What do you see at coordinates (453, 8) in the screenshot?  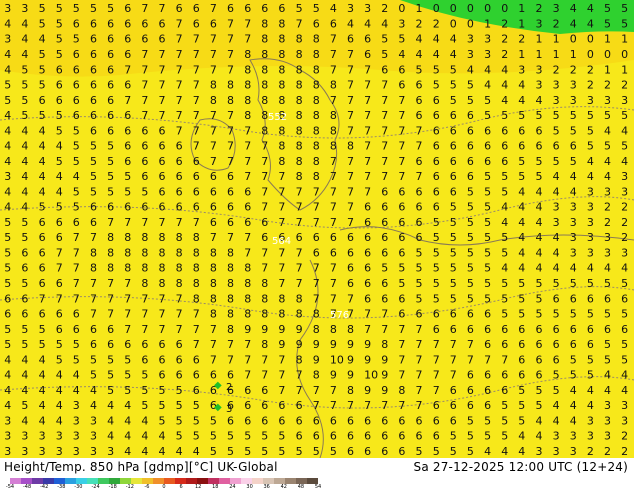 I see `temp-value: 0` at bounding box center [453, 8].